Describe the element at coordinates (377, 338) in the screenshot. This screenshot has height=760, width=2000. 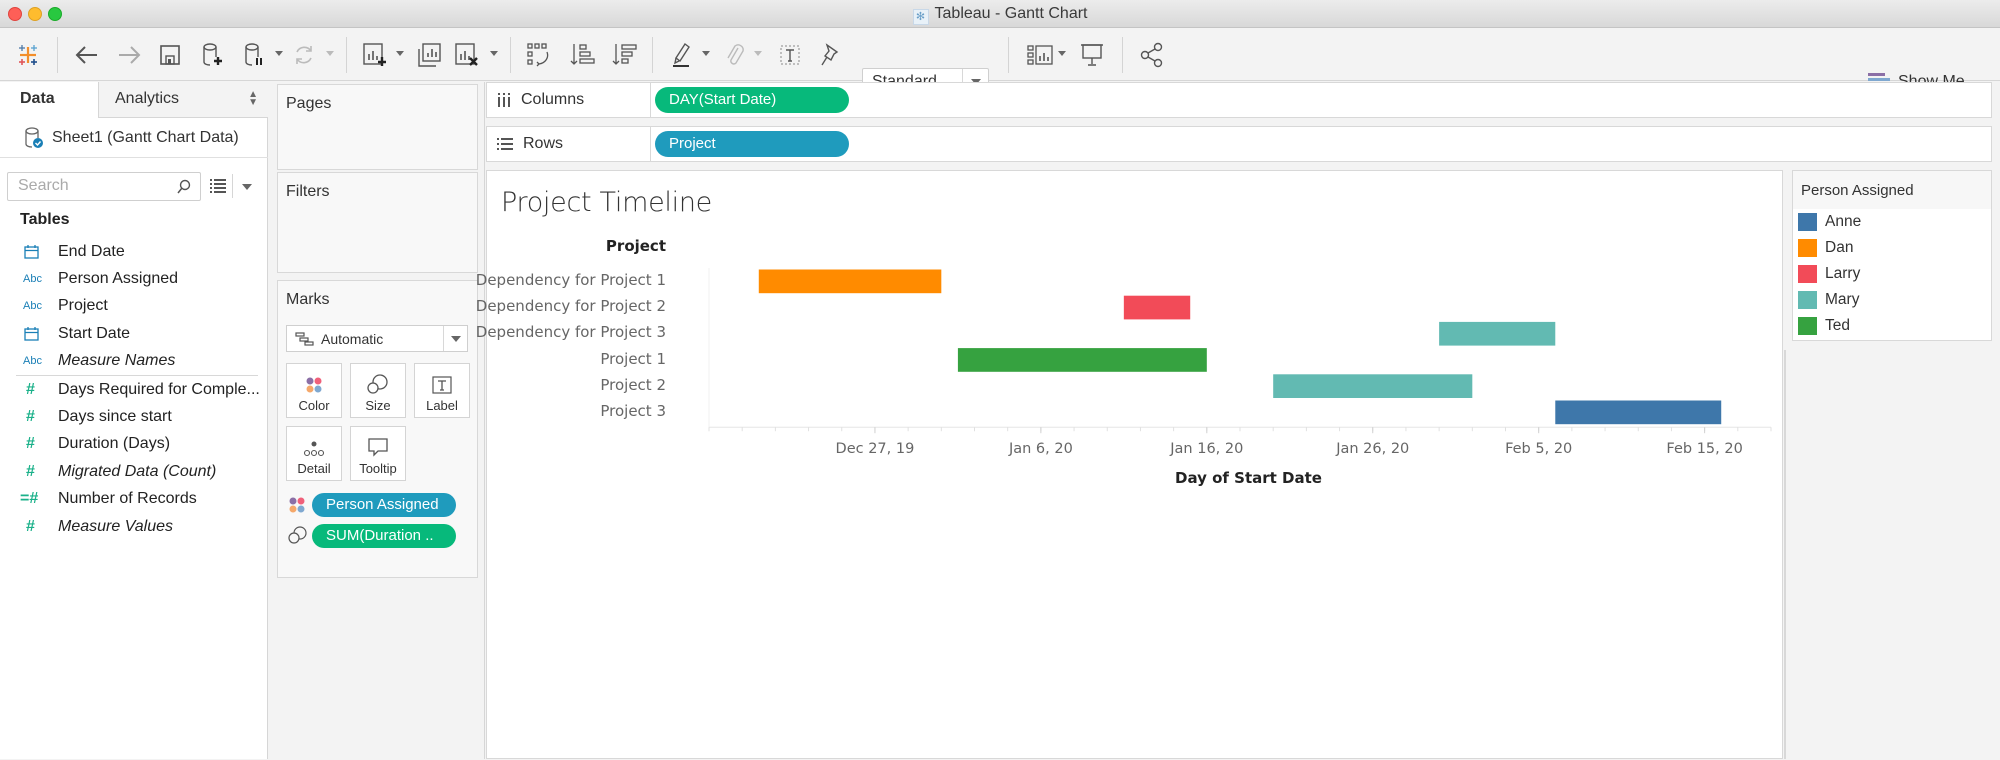
I see `mark-type-select: Automatic` at that location.